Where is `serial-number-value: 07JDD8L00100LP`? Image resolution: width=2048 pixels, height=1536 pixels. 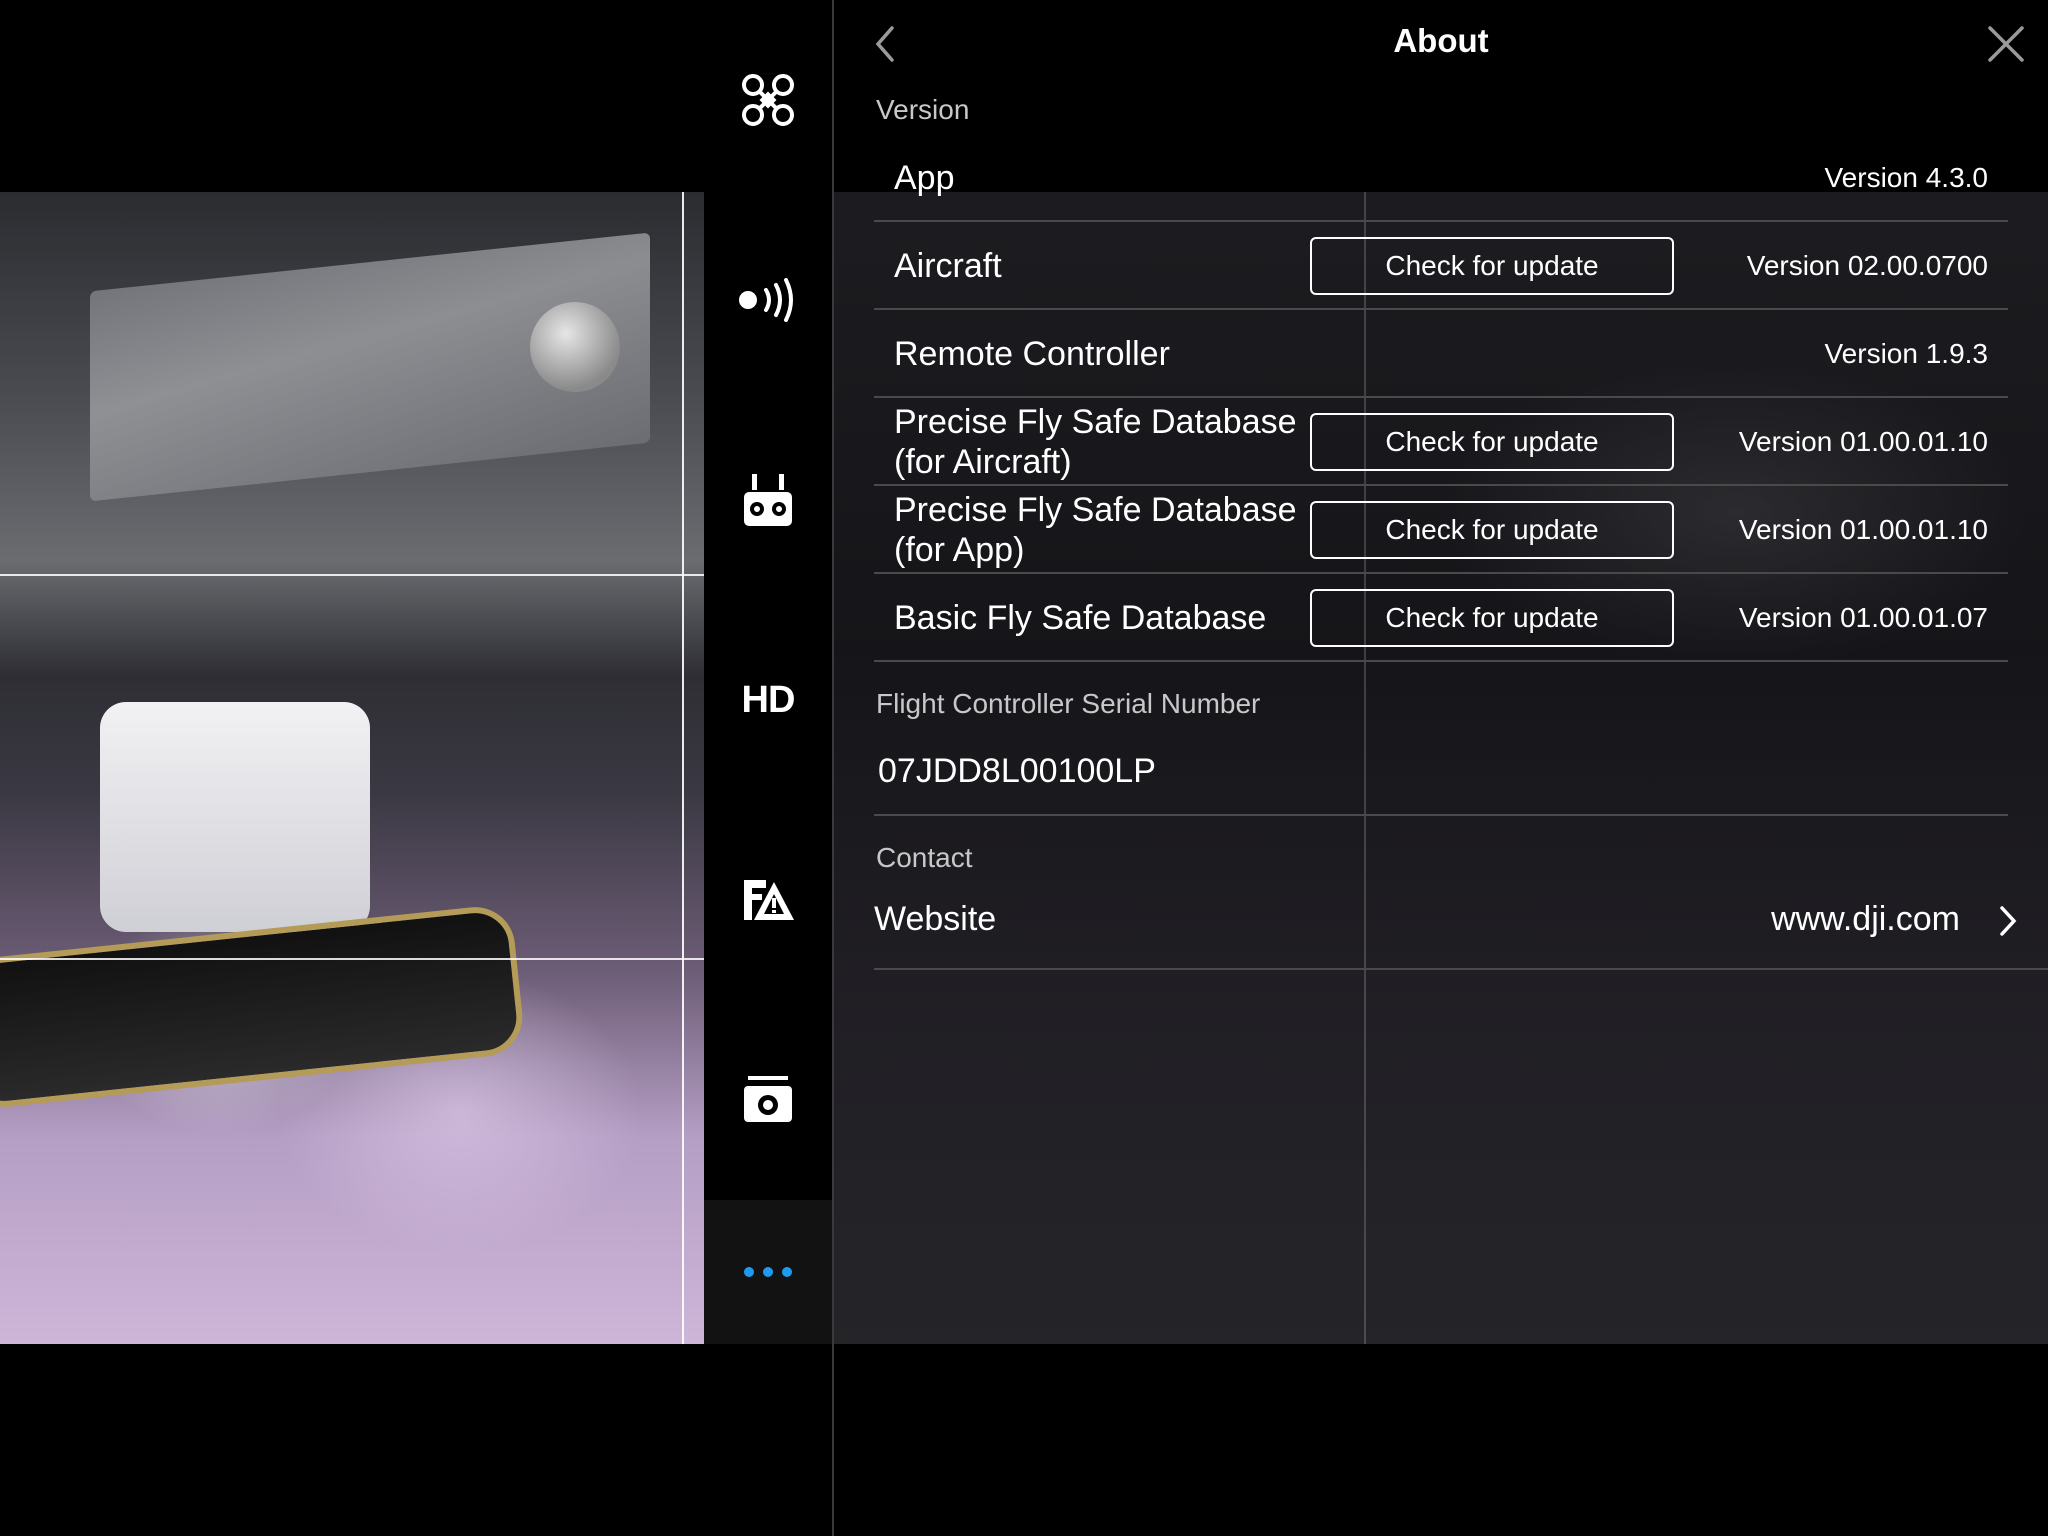 serial-number-value: 07JDD8L00100LP is located at coordinates (1017, 771).